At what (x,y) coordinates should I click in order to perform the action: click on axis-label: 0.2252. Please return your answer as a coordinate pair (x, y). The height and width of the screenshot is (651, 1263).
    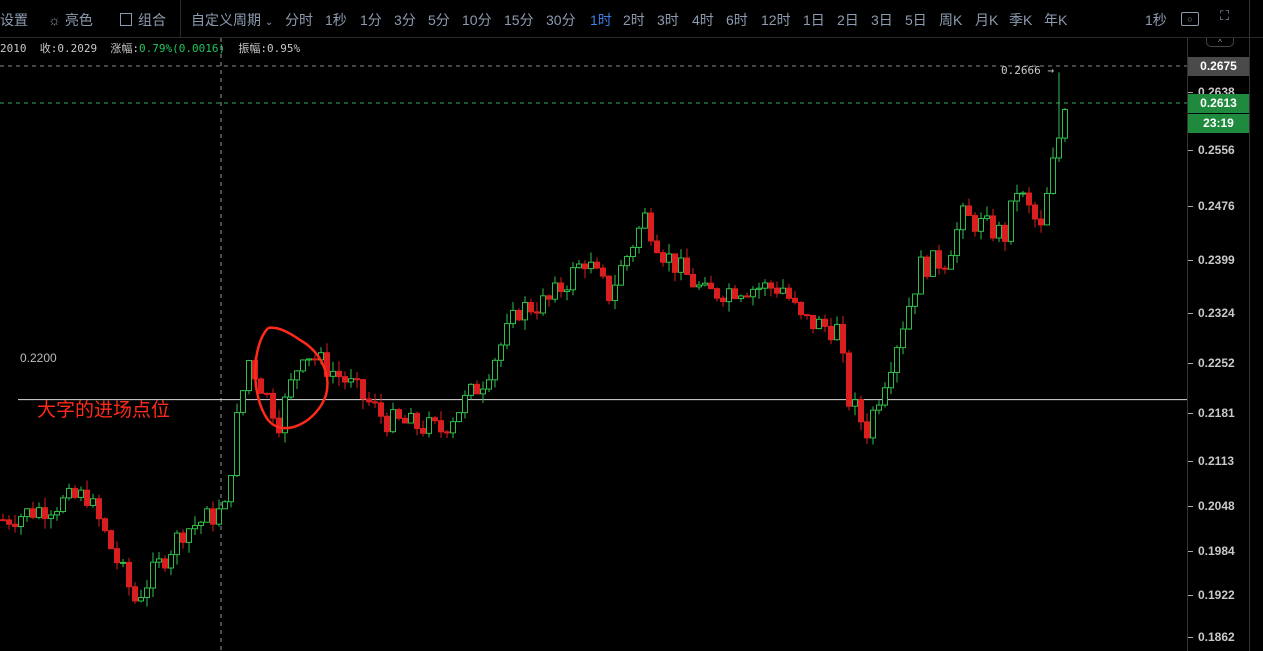
    Looking at the image, I should click on (1216, 363).